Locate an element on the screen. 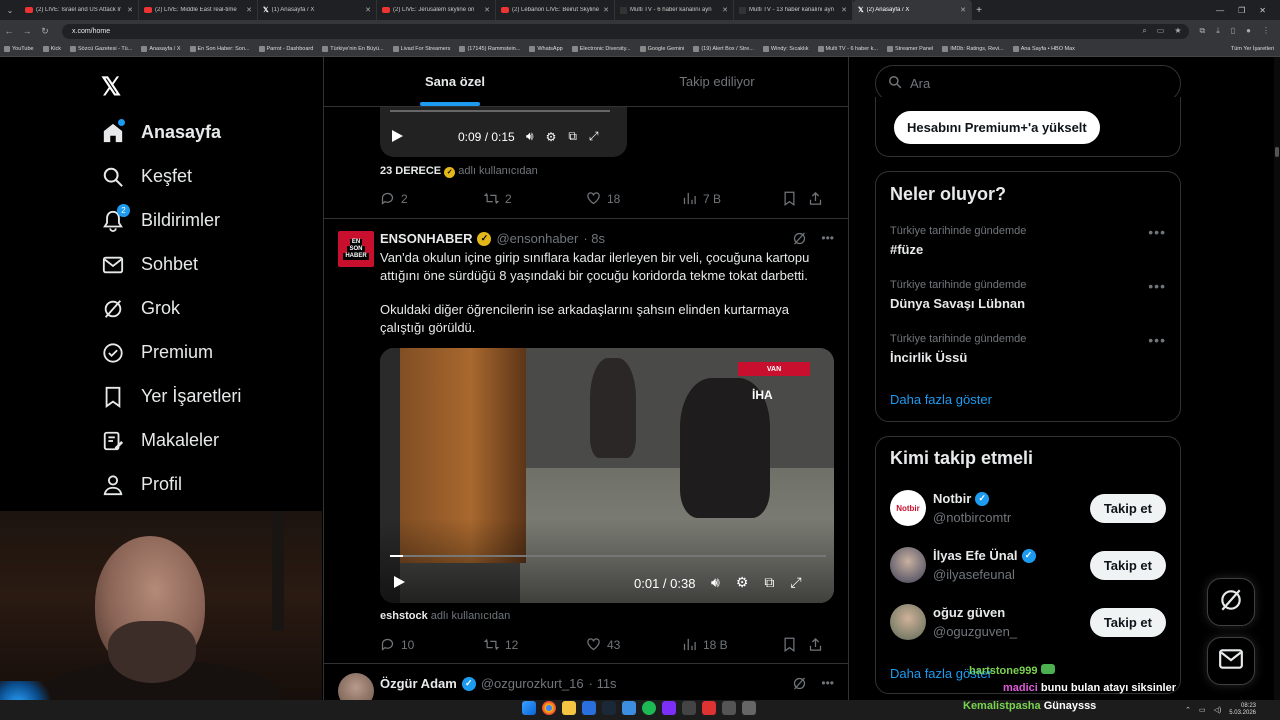  browser-tab: (2) LIVE: Israel and US Attack Ir ✕ is located at coordinates (79, 10).